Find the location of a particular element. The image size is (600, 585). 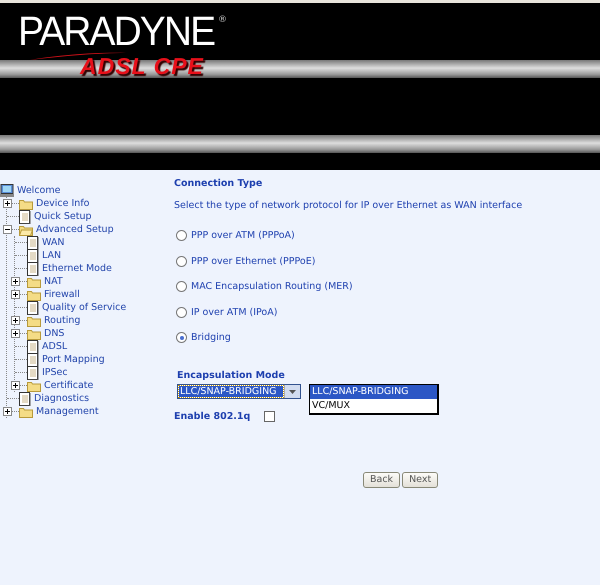

tree-item: DNS is located at coordinates (54, 333).